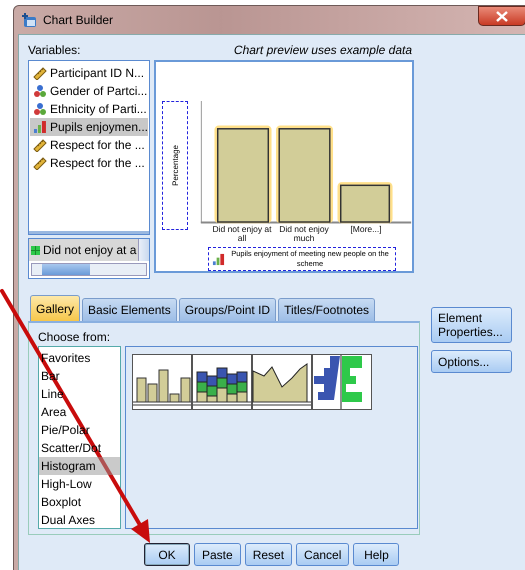 This screenshot has width=525, height=570. What do you see at coordinates (55, 308) in the screenshot?
I see `tab: Gallery` at bounding box center [55, 308].